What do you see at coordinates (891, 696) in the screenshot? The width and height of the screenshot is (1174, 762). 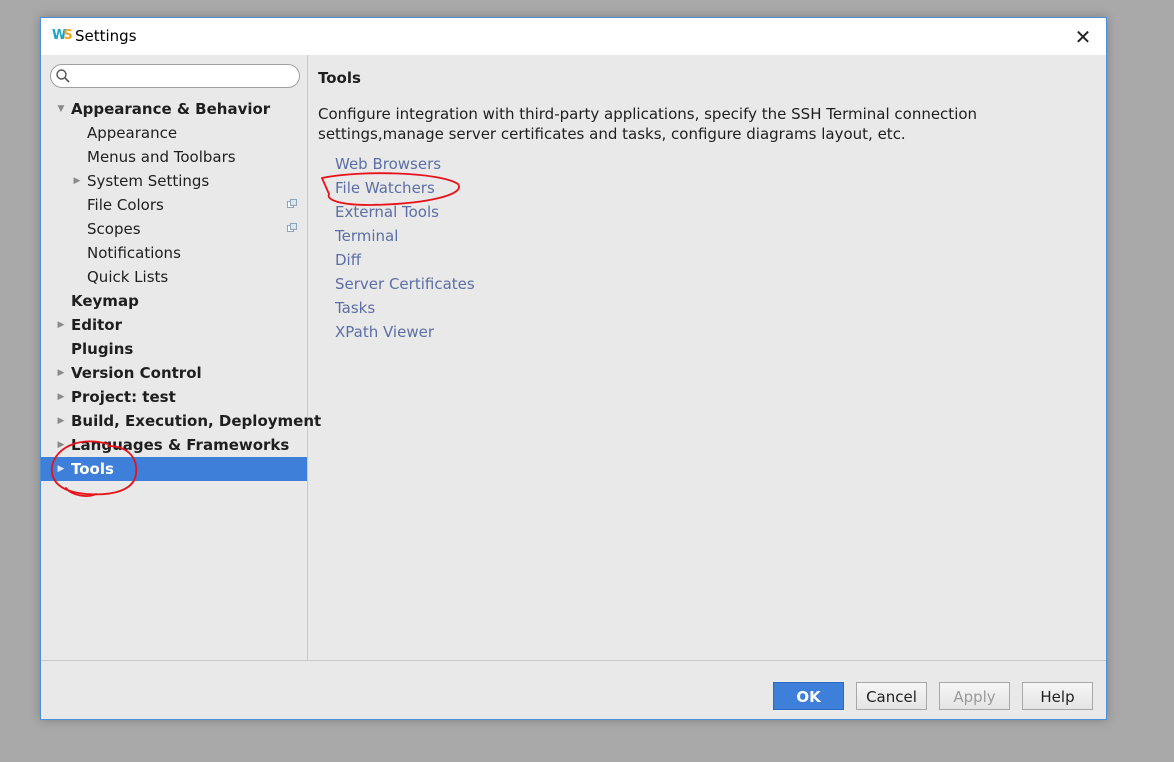 I see `cancel-button: Cancel` at bounding box center [891, 696].